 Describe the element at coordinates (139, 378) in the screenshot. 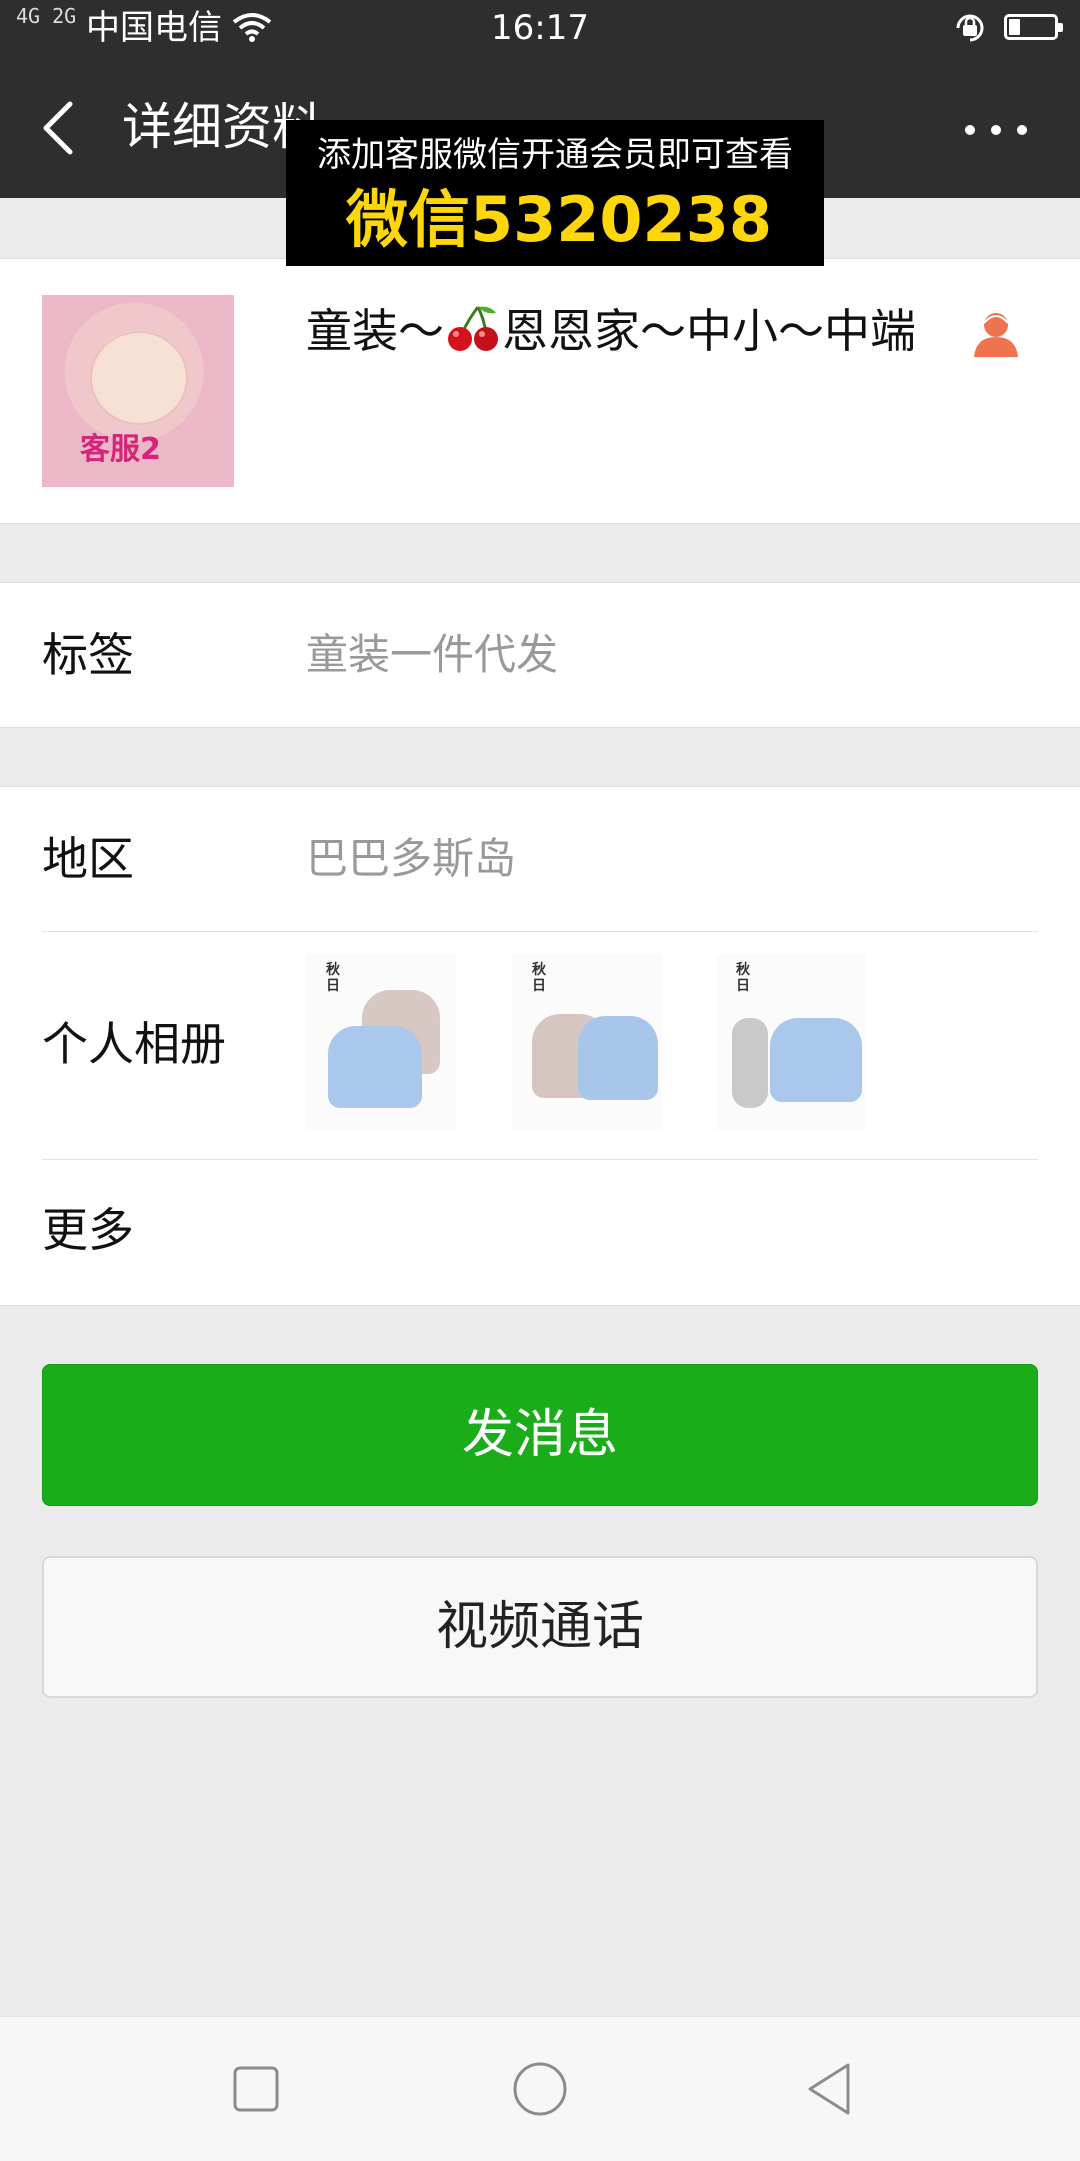

I see `avatar-baby-face` at that location.